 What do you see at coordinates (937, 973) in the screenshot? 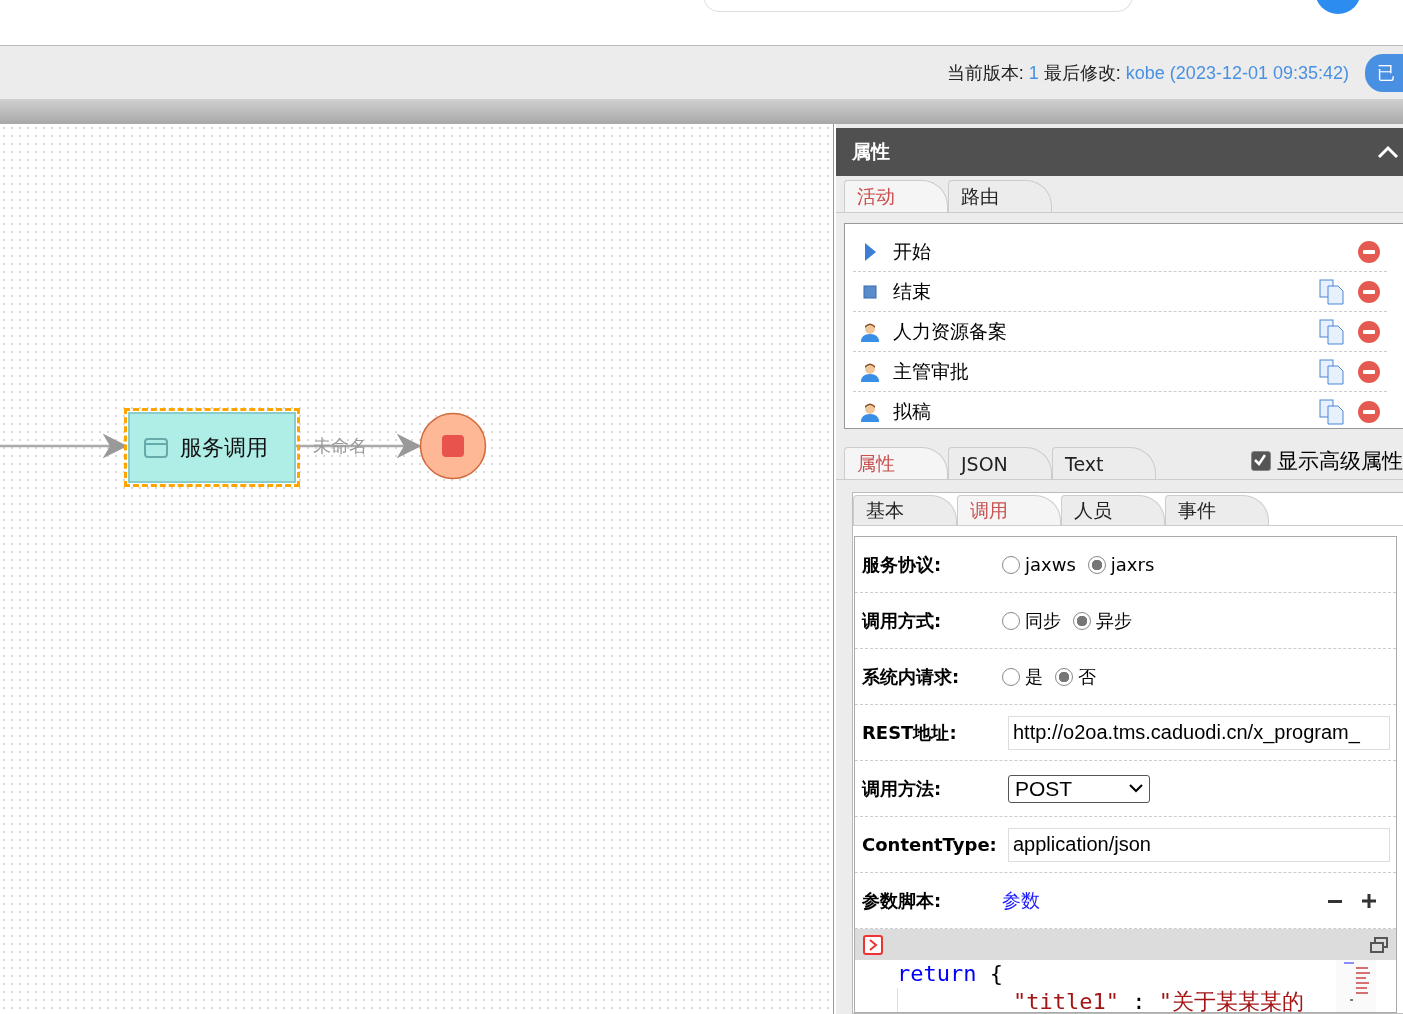
I see `code-keyword: return` at bounding box center [937, 973].